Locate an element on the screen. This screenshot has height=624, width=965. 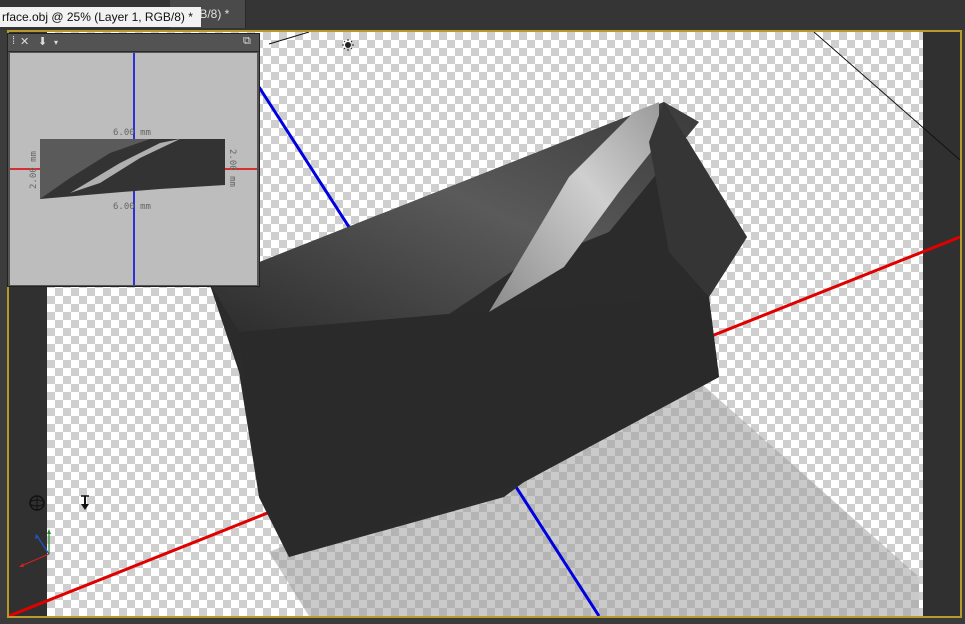
download-icon: ⬇ is located at coordinates (42, 41).